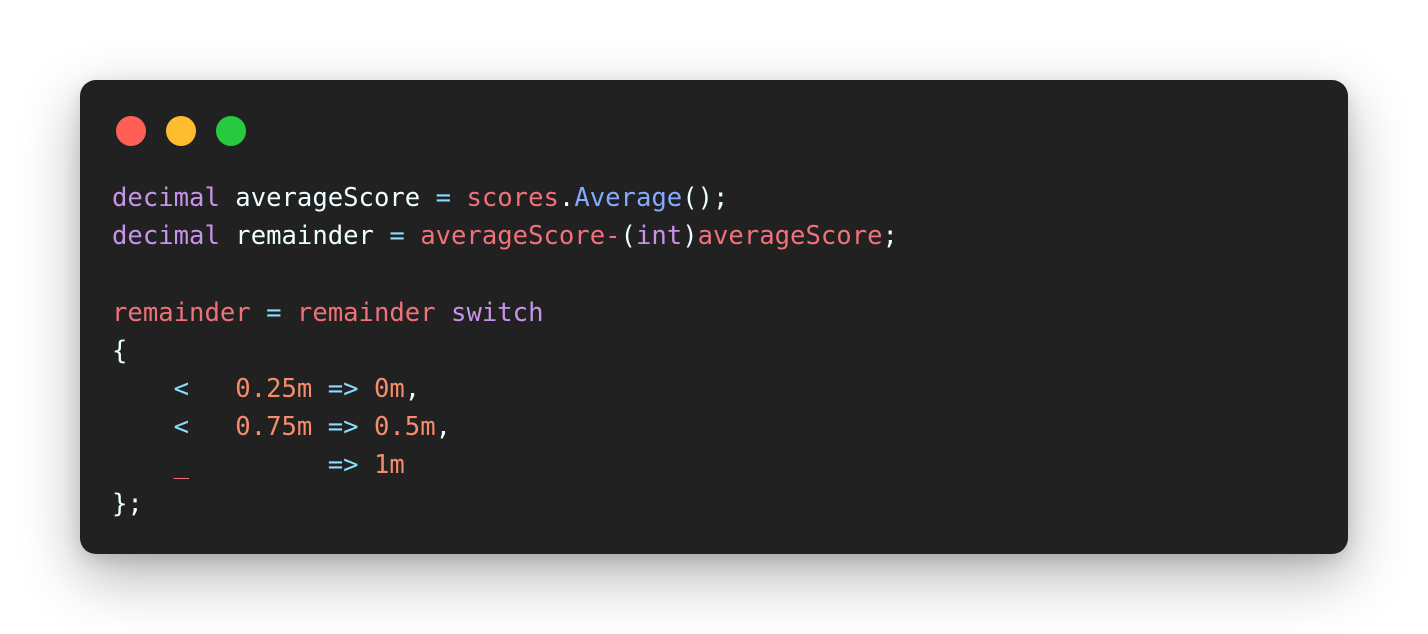 Image resolution: width=1428 pixels, height=634 pixels. What do you see at coordinates (505, 427) in the screenshot?
I see `code-line: < 0.75m => 0.5m,` at bounding box center [505, 427].